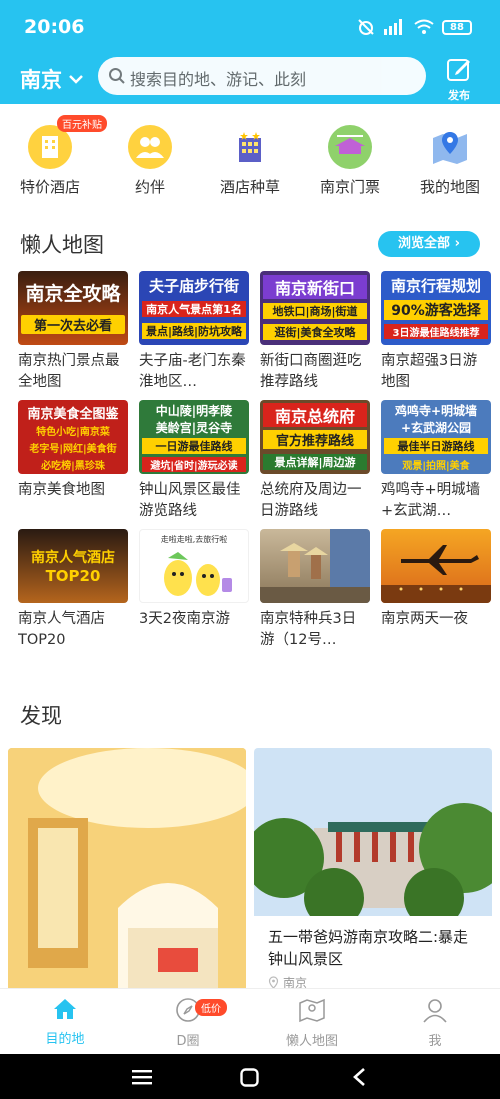  Describe the element at coordinates (457, 243) in the screenshot. I see `chevron-right-icon: ›` at that location.